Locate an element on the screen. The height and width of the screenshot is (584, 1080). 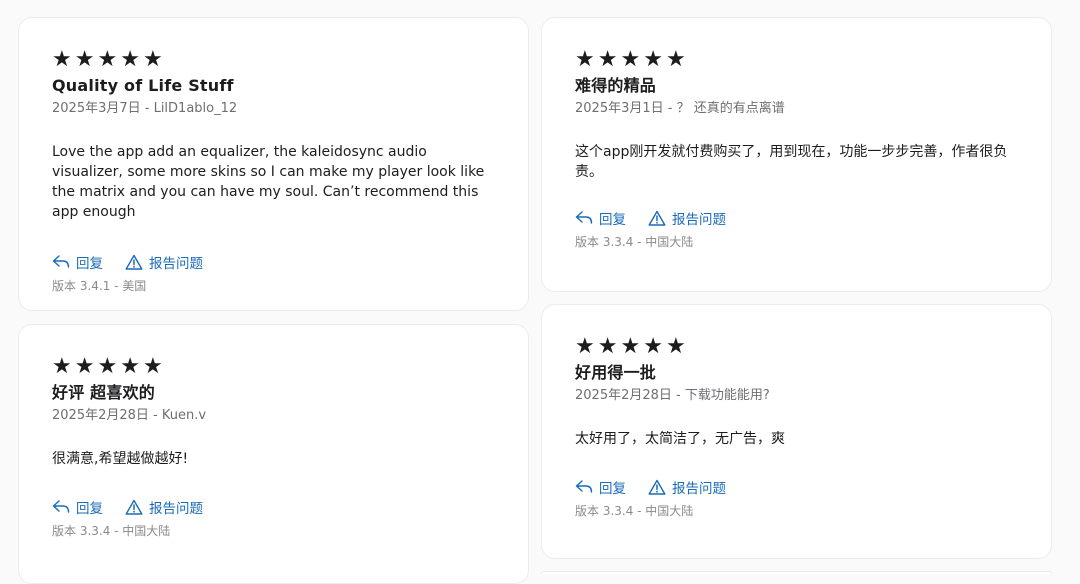
review-date-author: 2025年2月28日 - Kuen.v is located at coordinates (129, 415).